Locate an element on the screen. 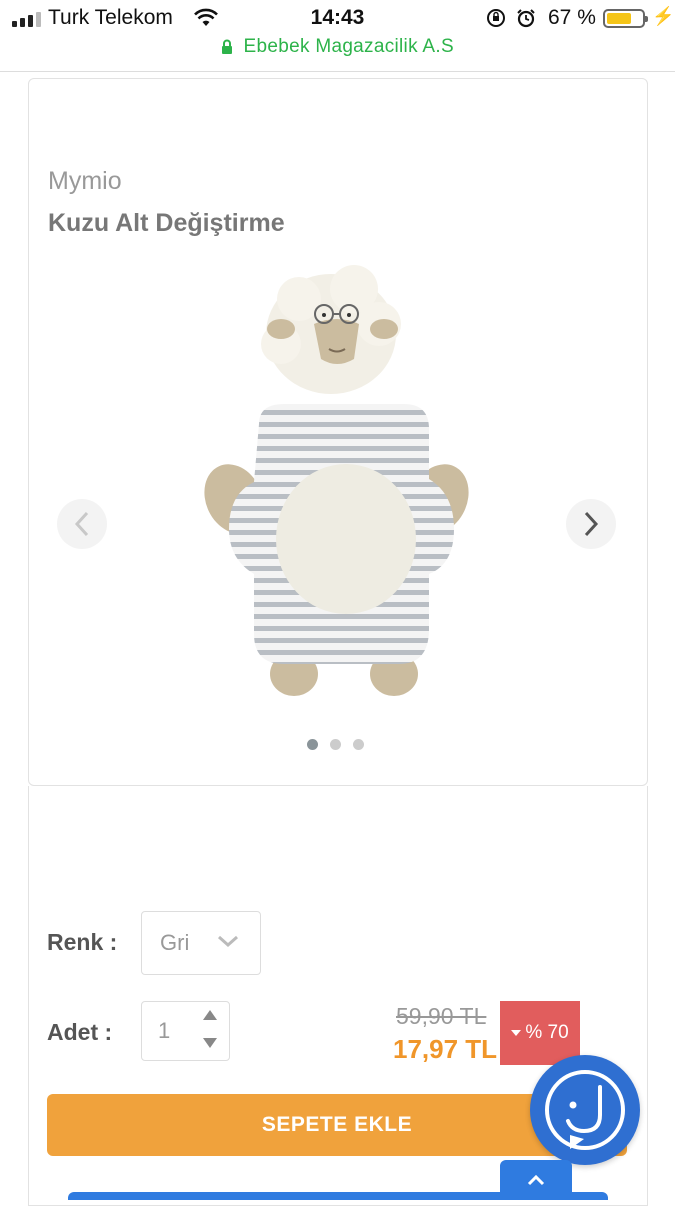 The width and height of the screenshot is (675, 1206). decrement-arrow-icon is located at coordinates (210, 1043).